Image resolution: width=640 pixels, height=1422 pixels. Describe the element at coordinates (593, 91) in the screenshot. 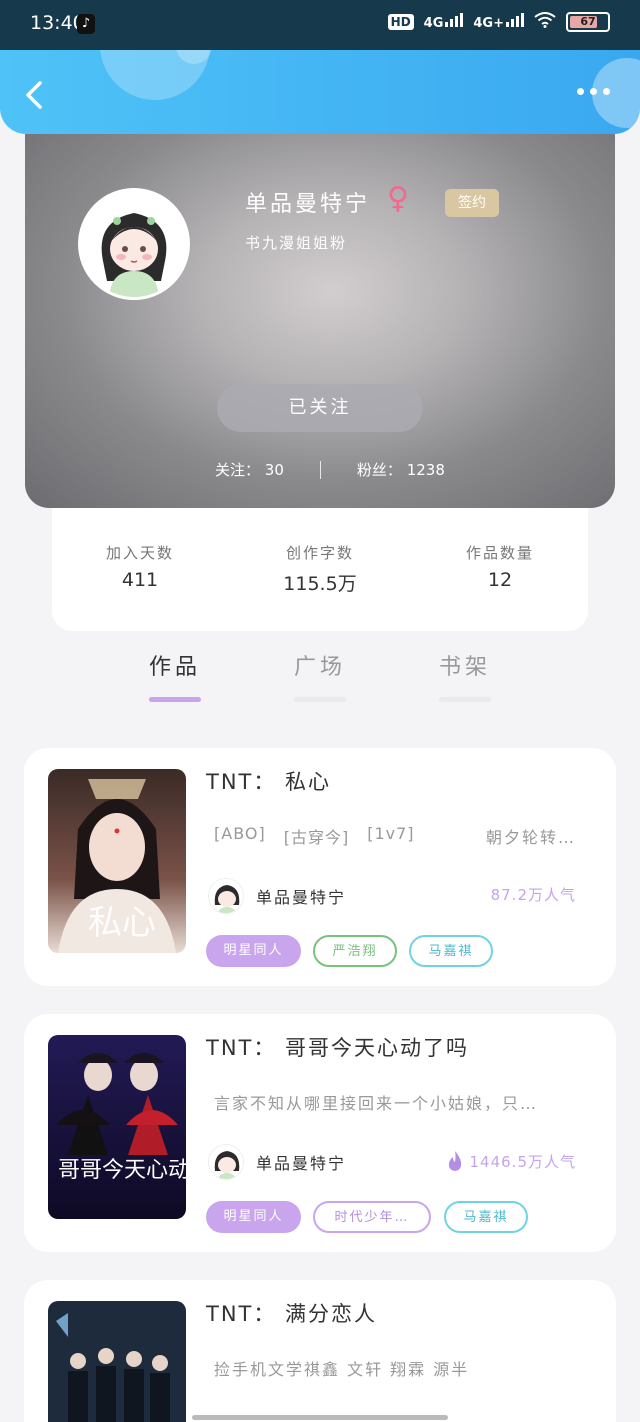

I see `more-button` at that location.